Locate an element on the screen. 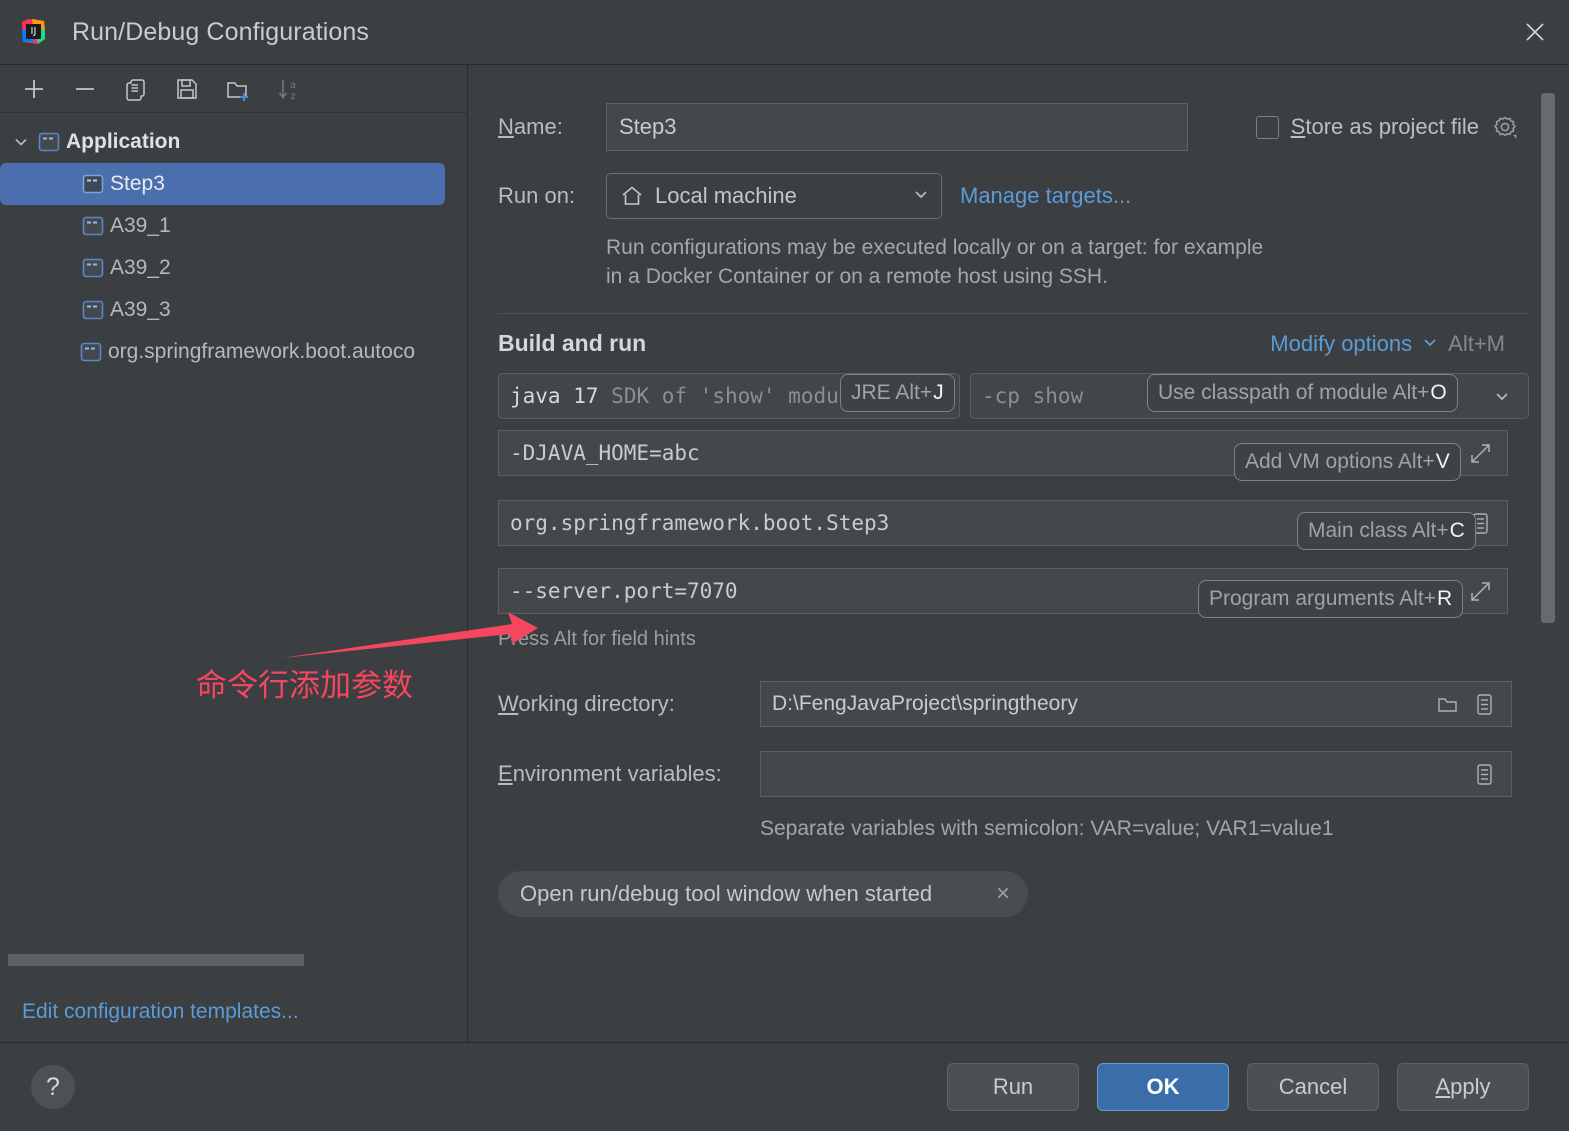  tree-item-label: org.springframework.boot.autoco is located at coordinates (261, 351).